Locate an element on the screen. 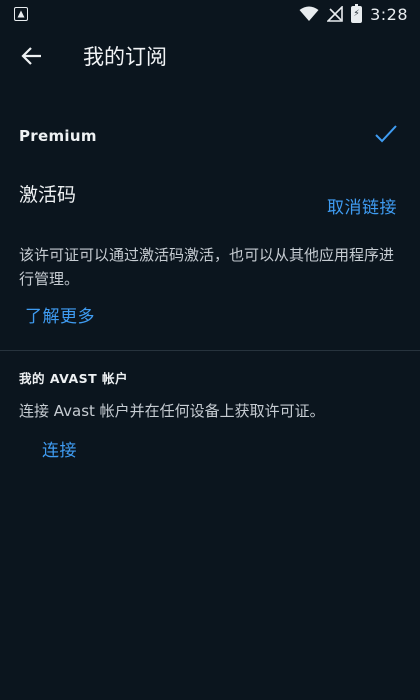 This screenshot has width=420, height=700. section-divider is located at coordinates (210, 350).